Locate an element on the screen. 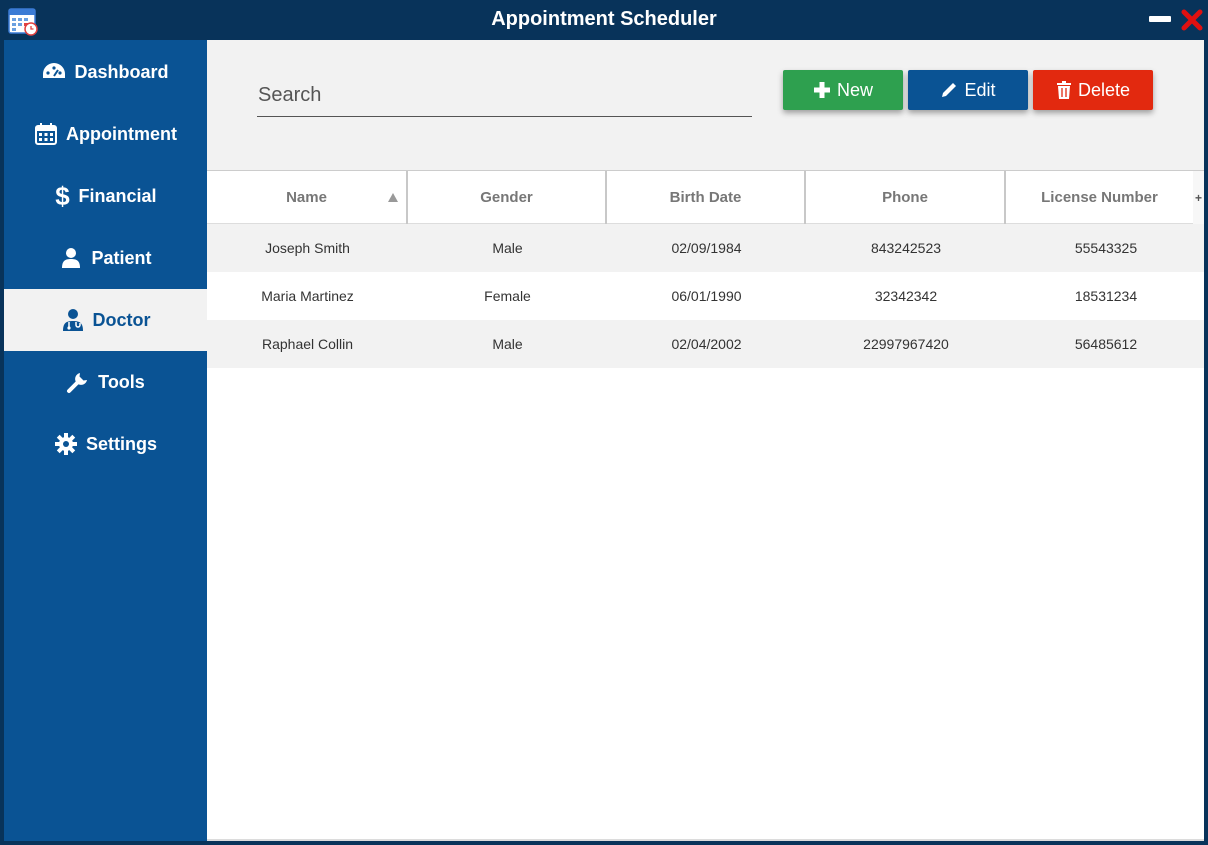  sidebar-item-tools: Tools is located at coordinates (105, 382).